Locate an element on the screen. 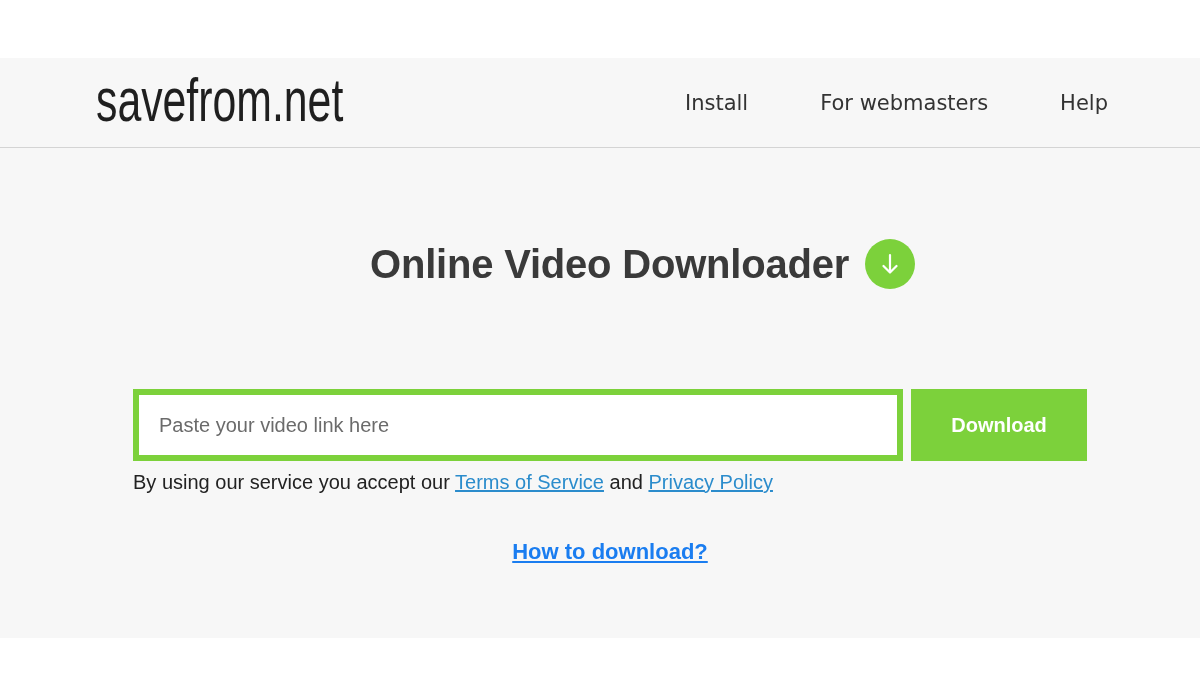 This screenshot has width=1200, height=675. terms-notice: By using our service you accept our Terms of Service and Privacy Policy is located at coordinates (453, 482).